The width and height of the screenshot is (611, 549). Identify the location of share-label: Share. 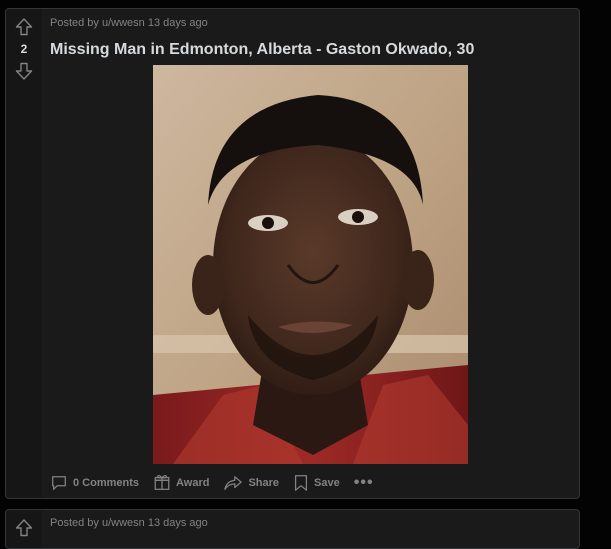
(264, 483).